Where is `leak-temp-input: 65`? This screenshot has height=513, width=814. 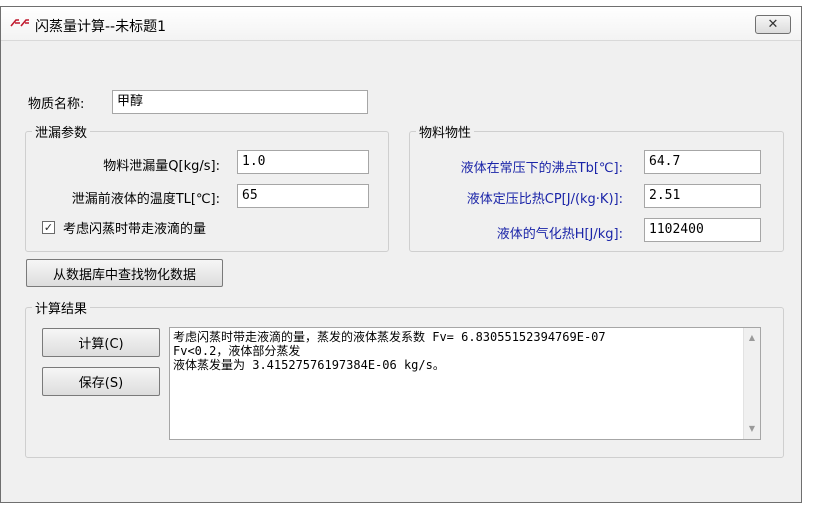
leak-temp-input: 65 is located at coordinates (303, 196).